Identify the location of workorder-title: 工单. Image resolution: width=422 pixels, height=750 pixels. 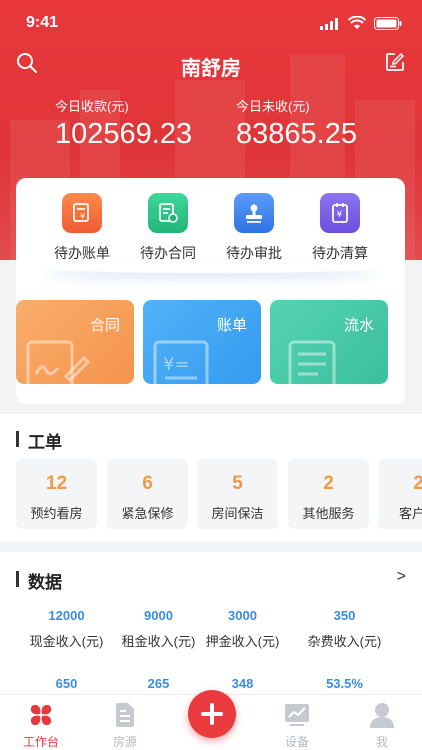
(39, 440).